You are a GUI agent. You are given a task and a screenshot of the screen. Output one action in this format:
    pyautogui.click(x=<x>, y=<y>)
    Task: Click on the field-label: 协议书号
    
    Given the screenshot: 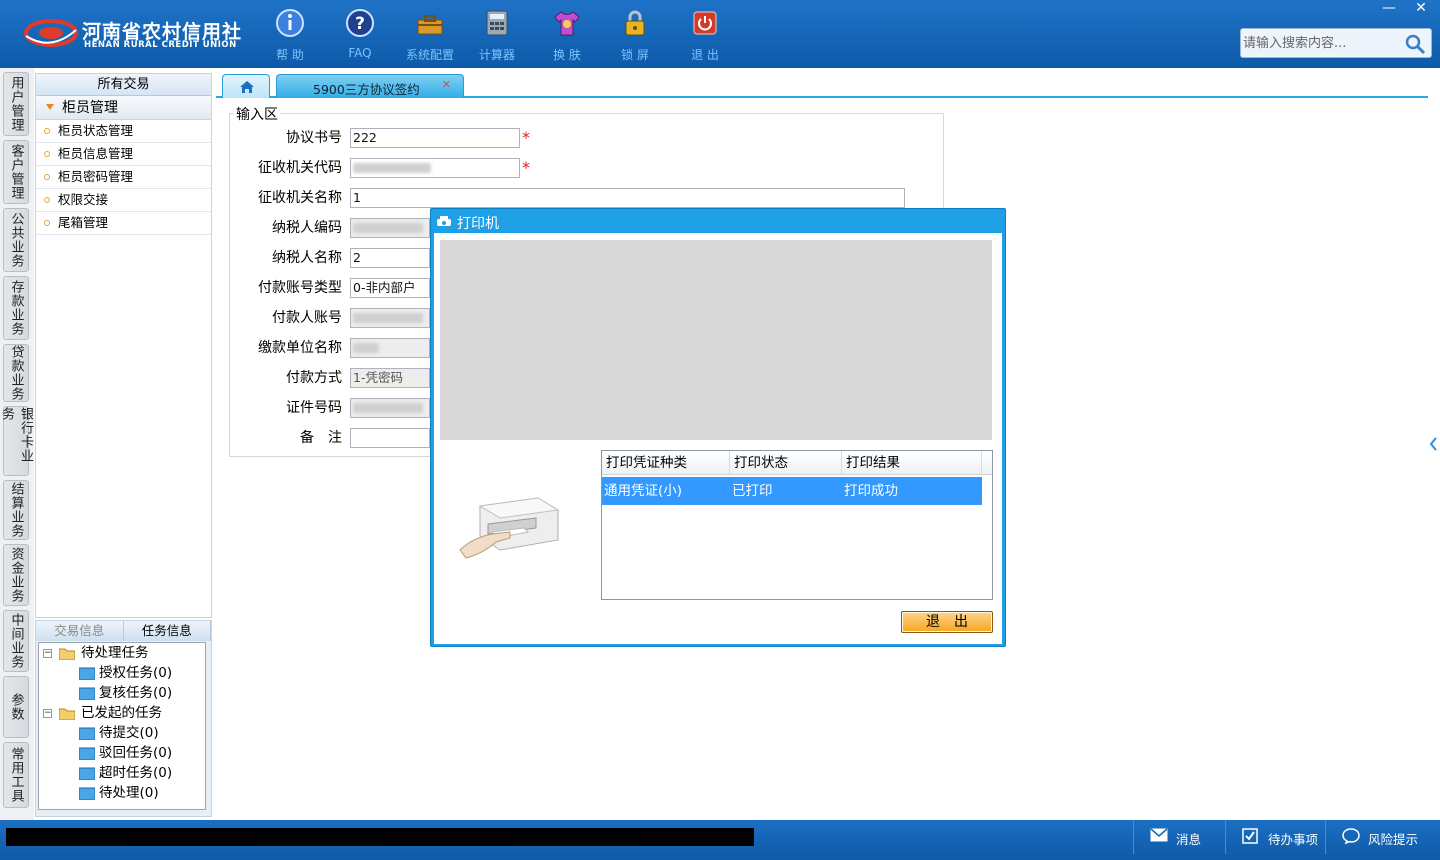 What is the action you would take?
    pyautogui.click(x=314, y=138)
    